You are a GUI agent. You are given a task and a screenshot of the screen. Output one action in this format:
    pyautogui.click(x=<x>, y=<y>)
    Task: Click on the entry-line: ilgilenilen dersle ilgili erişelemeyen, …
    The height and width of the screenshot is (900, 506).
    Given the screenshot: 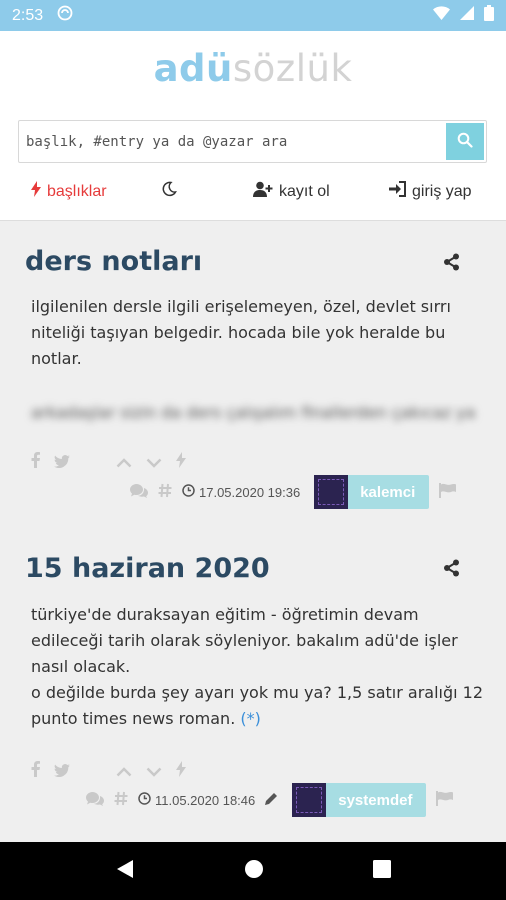 What is the action you would take?
    pyautogui.click(x=241, y=306)
    